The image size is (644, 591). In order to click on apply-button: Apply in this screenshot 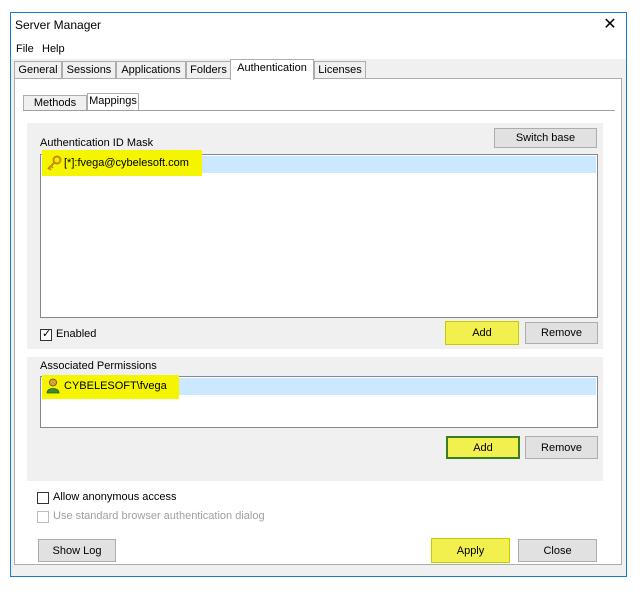, I will do `click(470, 550)`.